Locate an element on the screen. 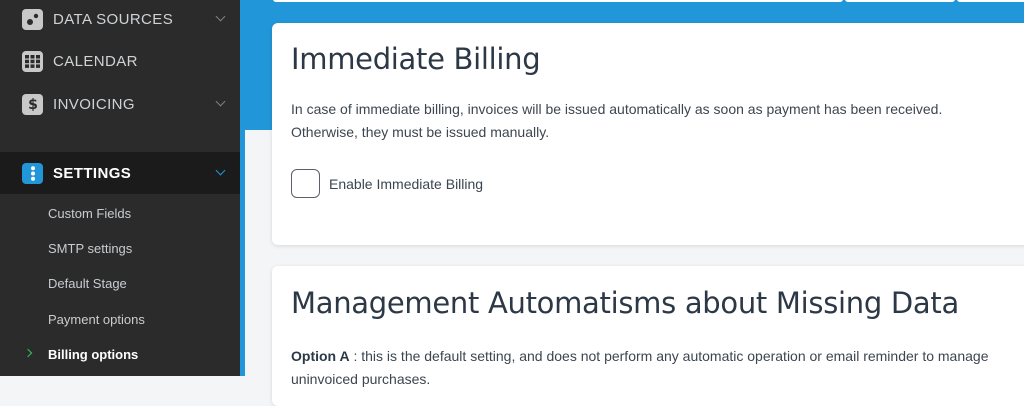  settings-icon is located at coordinates (32, 173).